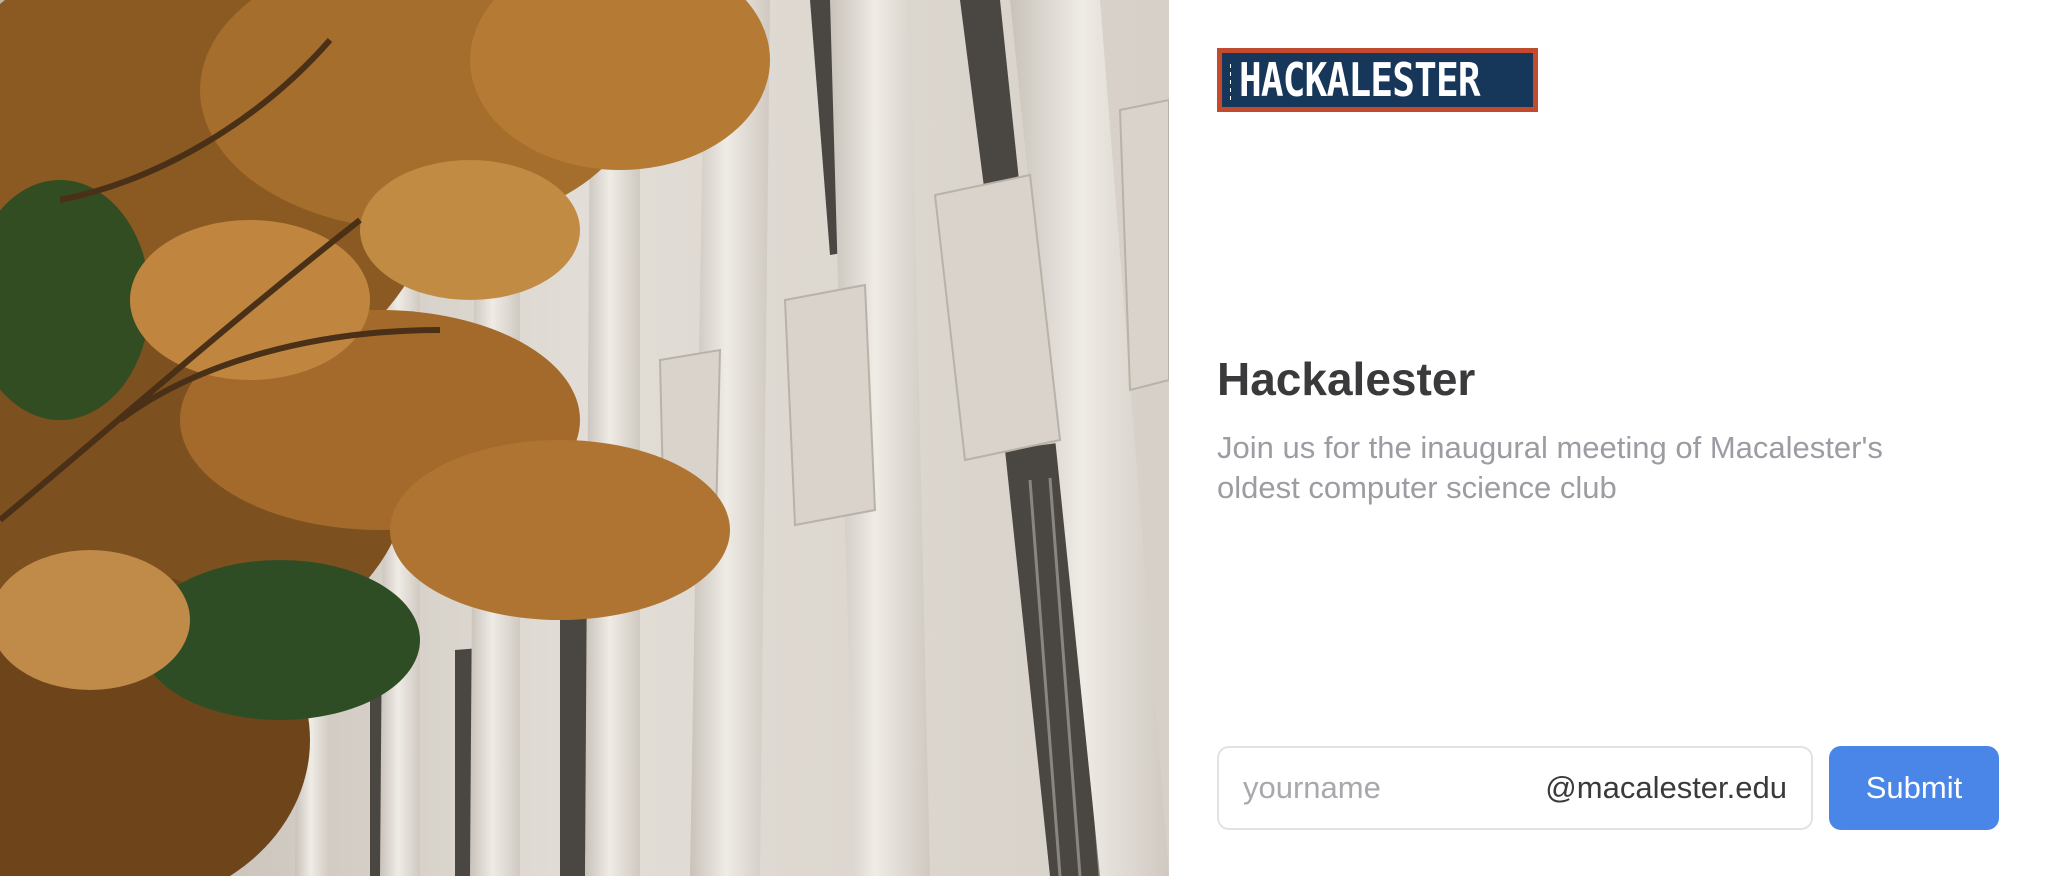  I want to click on email-domain-suffix: @macalester.edu, so click(1666, 787).